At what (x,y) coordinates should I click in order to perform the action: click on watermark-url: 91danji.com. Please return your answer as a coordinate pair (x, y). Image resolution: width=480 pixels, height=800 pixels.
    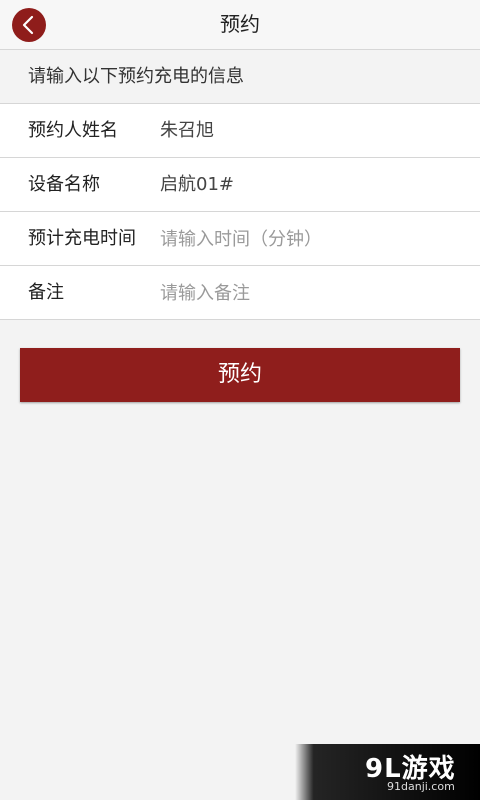
    Looking at the image, I should click on (421, 786).